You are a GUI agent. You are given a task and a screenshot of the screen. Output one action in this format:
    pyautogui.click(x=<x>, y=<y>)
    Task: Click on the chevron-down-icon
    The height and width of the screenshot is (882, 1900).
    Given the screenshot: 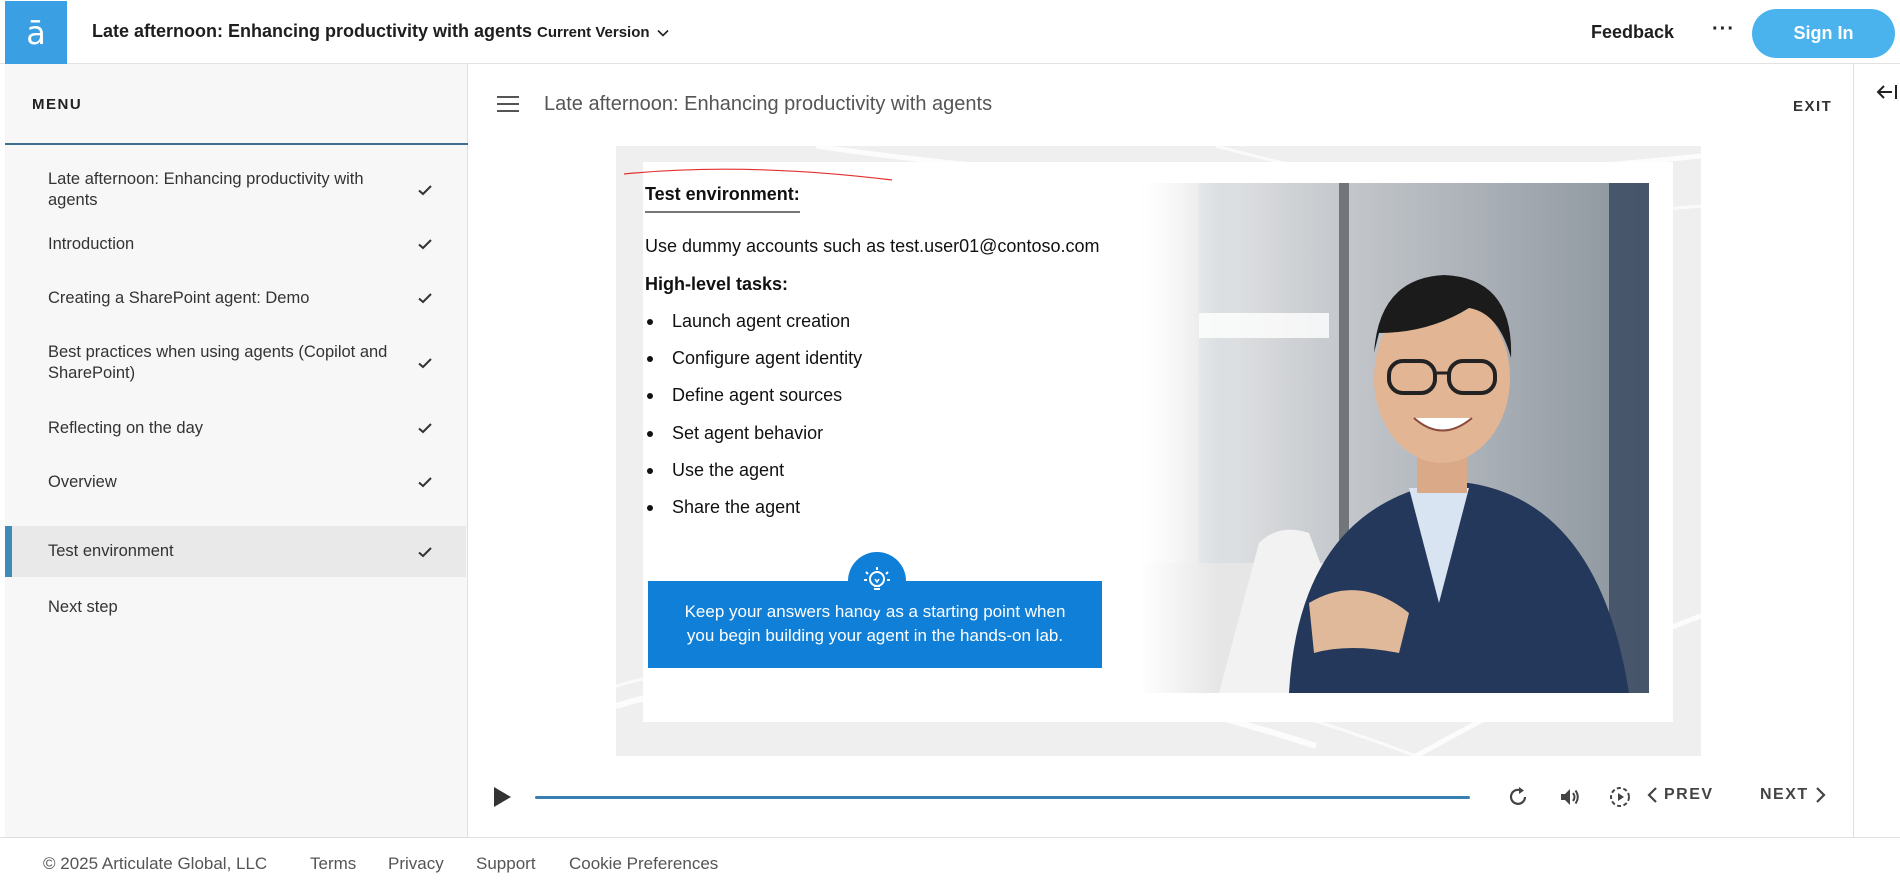 What is the action you would take?
    pyautogui.click(x=662, y=33)
    